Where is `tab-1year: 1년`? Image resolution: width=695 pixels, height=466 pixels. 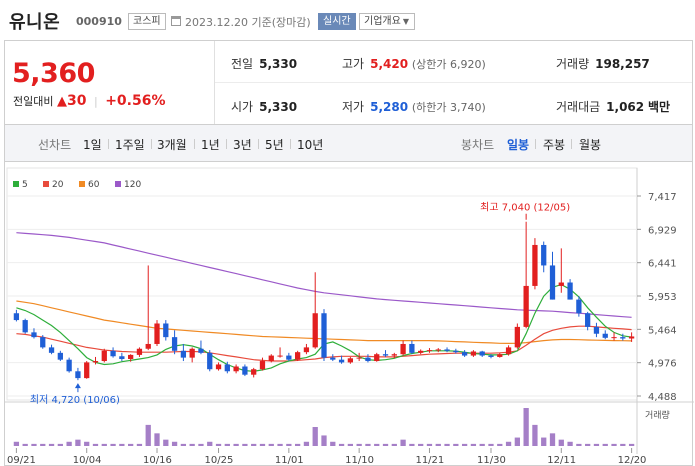
tab-1year: 1년 is located at coordinates (210, 144).